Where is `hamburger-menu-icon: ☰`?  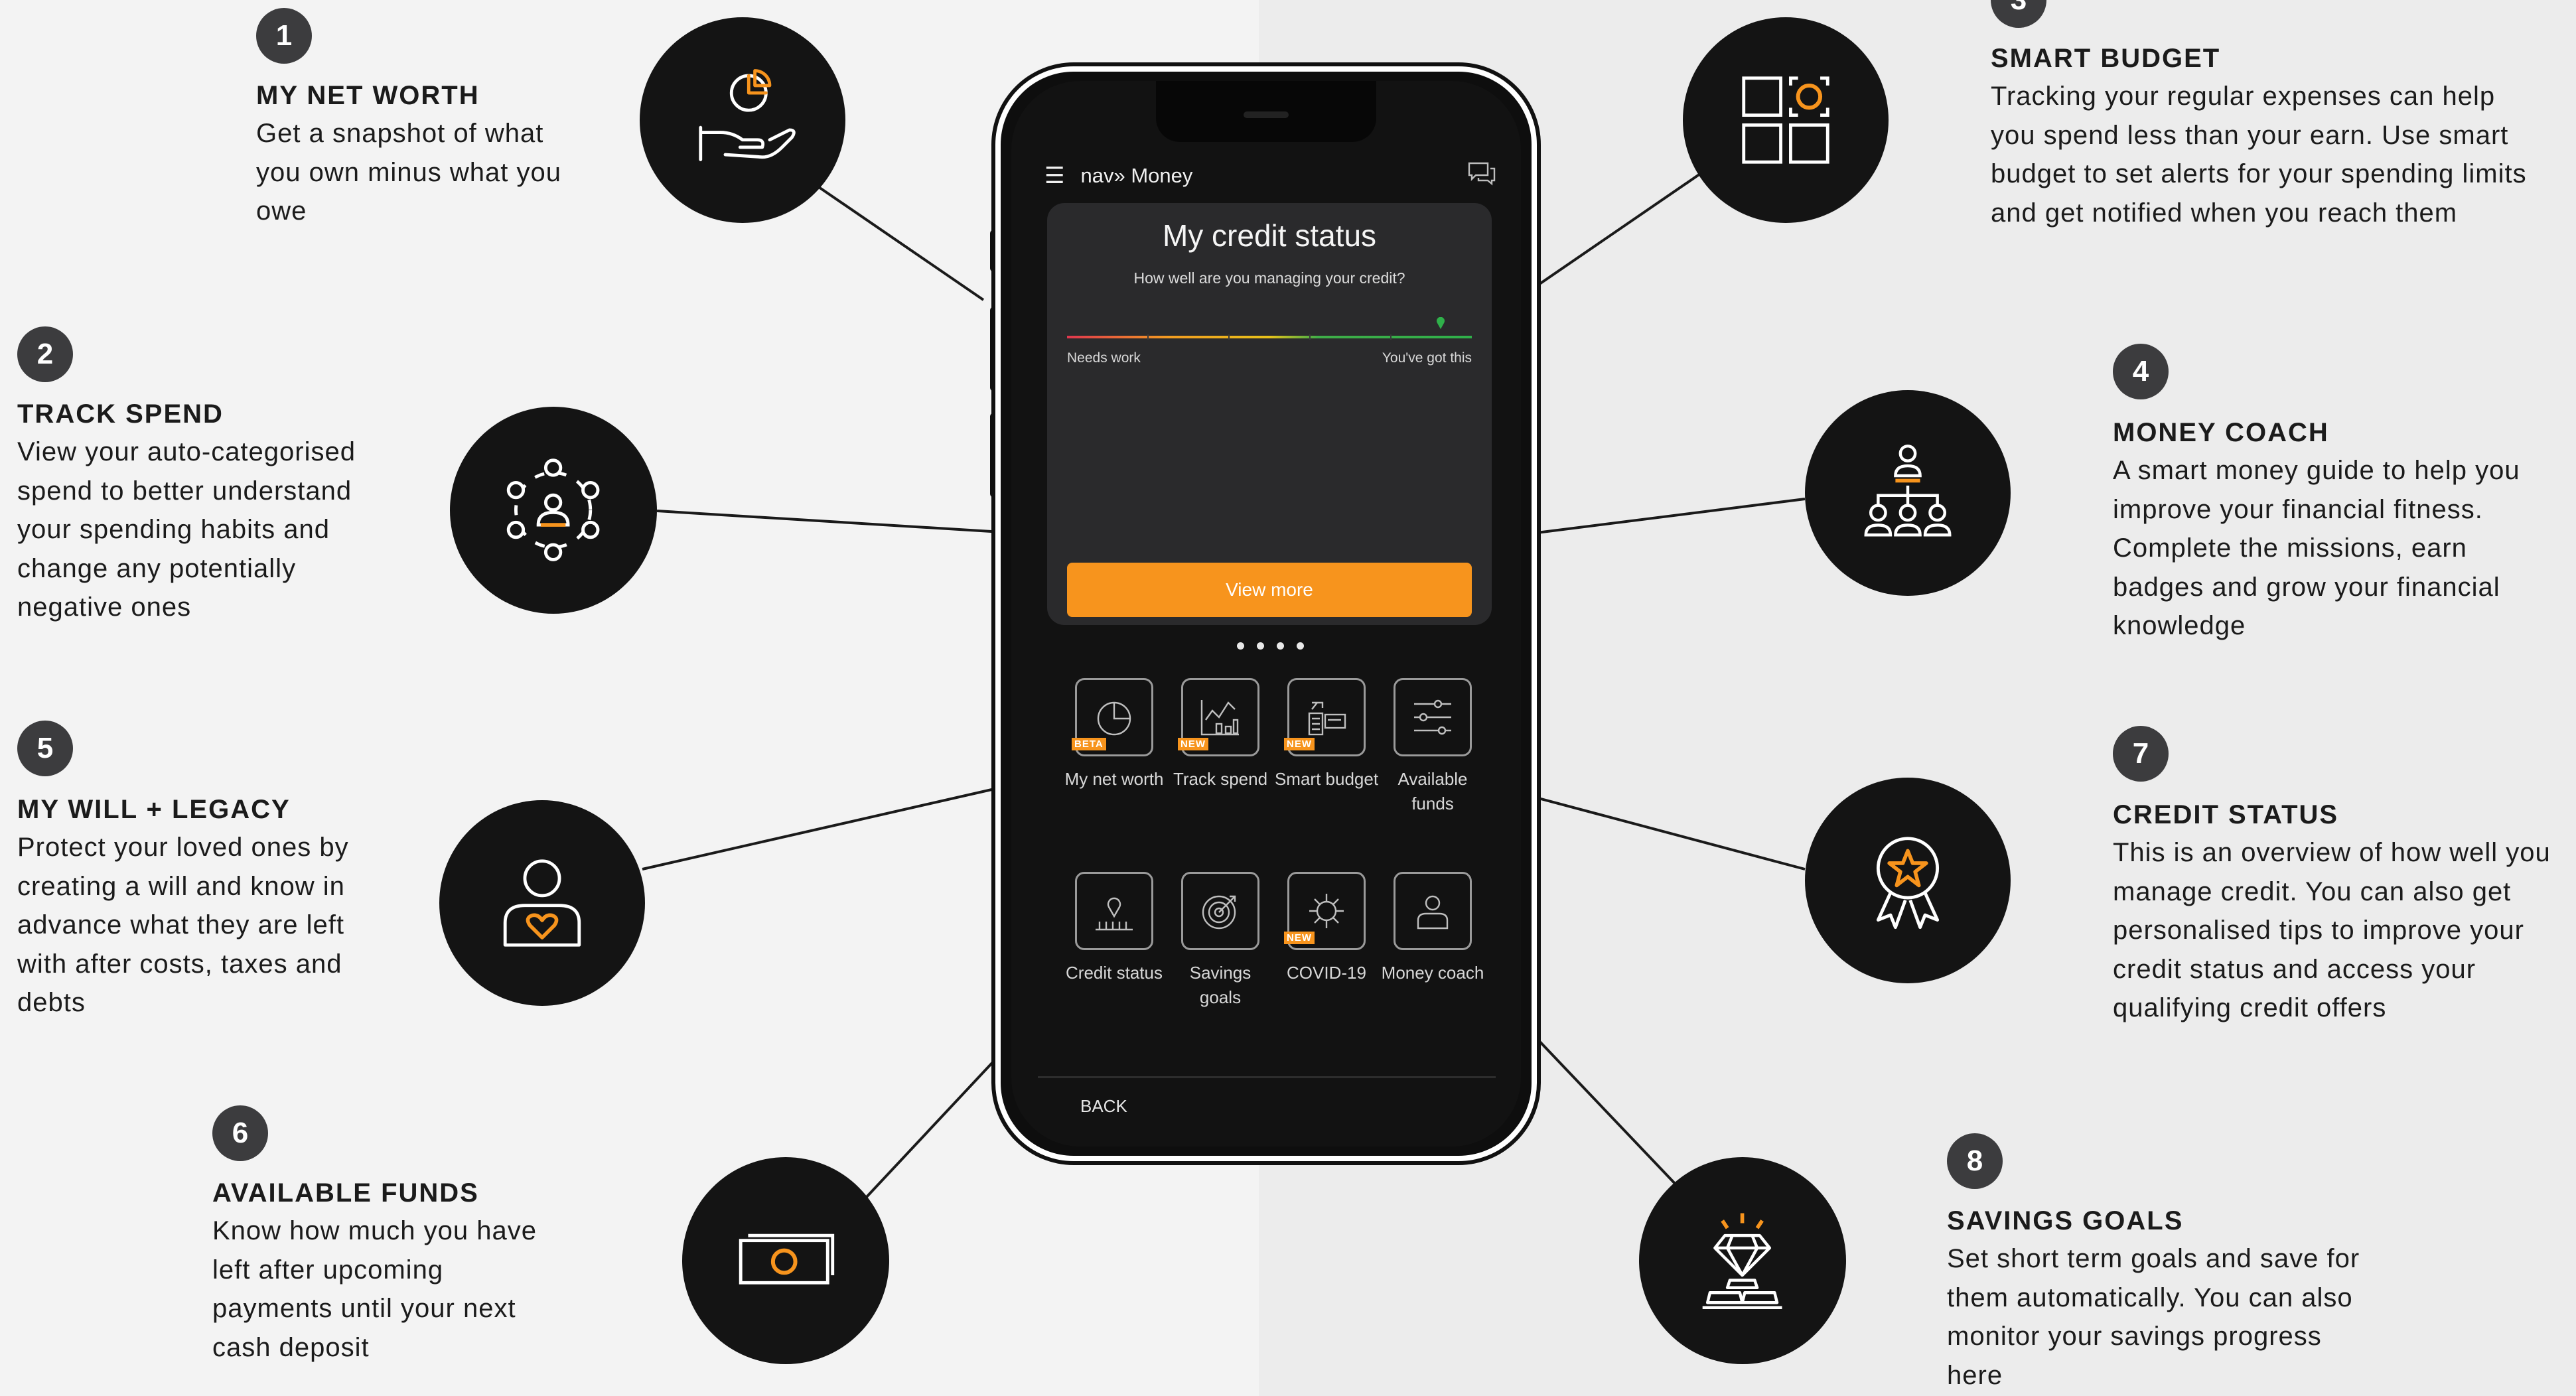
hamburger-menu-icon: ☰ is located at coordinates (1054, 176).